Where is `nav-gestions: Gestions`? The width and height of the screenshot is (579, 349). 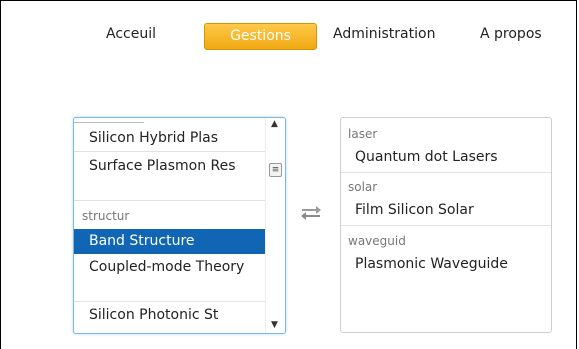
nav-gestions: Gestions is located at coordinates (260, 36).